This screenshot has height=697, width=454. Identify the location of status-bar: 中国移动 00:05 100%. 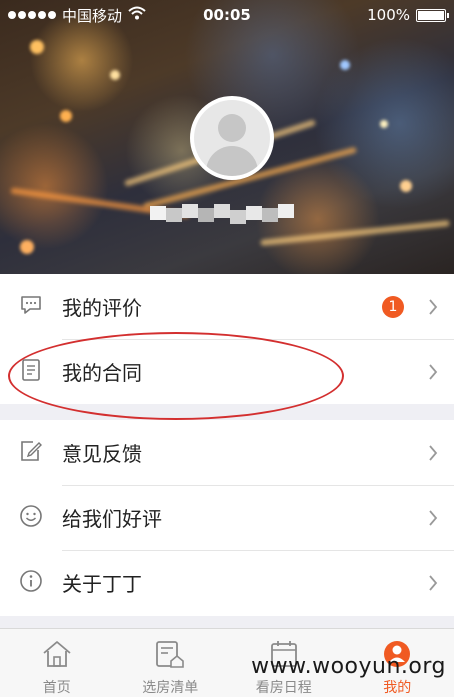
(227, 16).